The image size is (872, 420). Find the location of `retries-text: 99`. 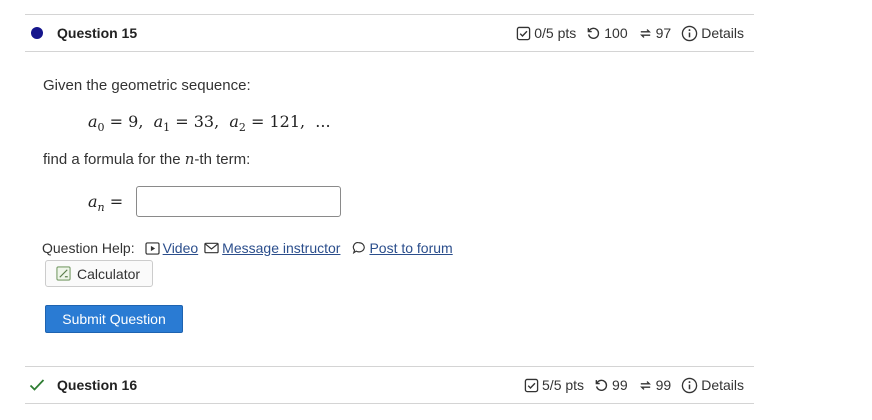

retries-text: 99 is located at coordinates (663, 385).